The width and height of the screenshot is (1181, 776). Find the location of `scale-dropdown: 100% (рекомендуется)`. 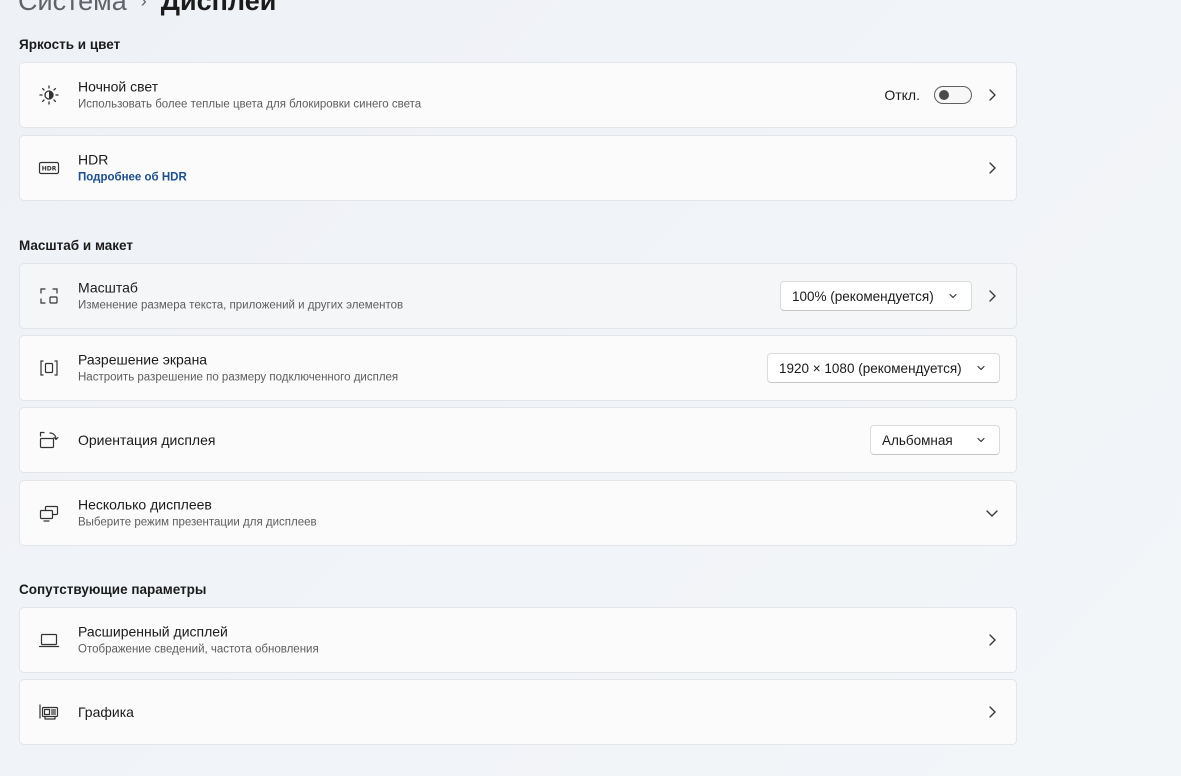

scale-dropdown: 100% (рекомендуется) is located at coordinates (876, 296).